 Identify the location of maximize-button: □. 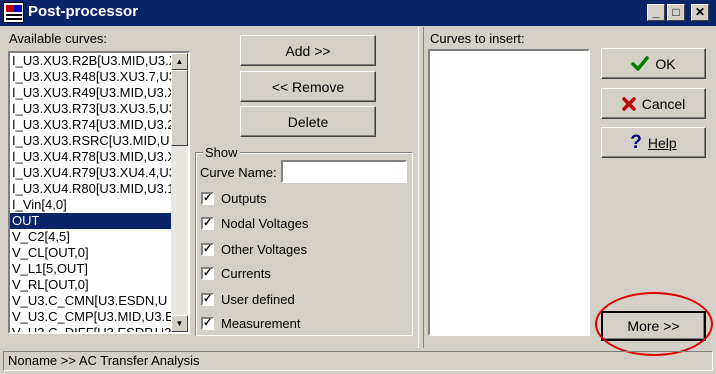
(676, 12).